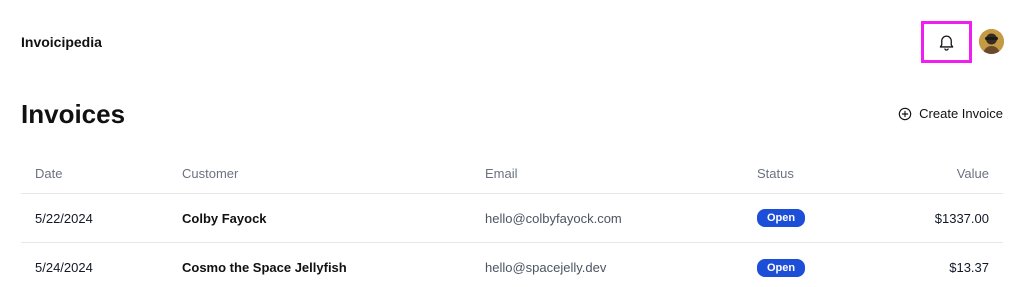 The image size is (1024, 287). Describe the element at coordinates (961, 113) in the screenshot. I see `create-invoice-label: Create Invoice` at that location.